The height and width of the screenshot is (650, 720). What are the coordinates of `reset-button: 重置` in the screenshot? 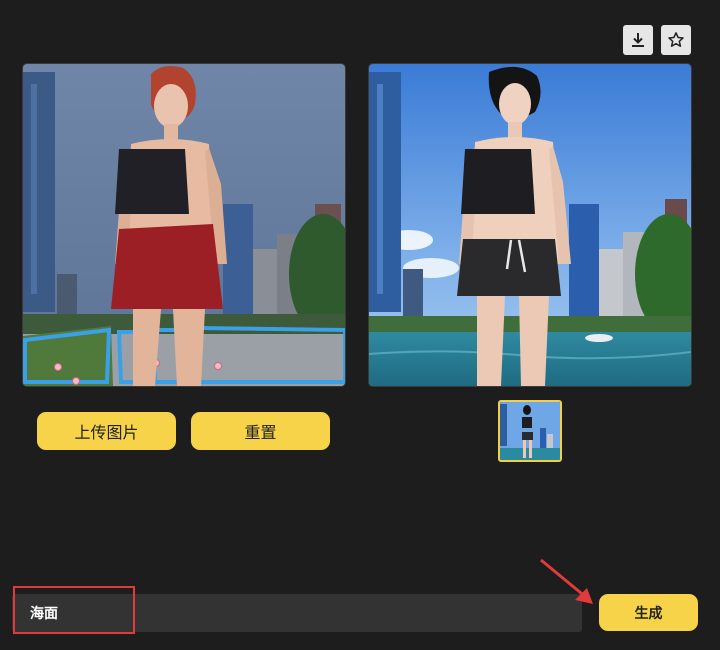 It's located at (260, 431).